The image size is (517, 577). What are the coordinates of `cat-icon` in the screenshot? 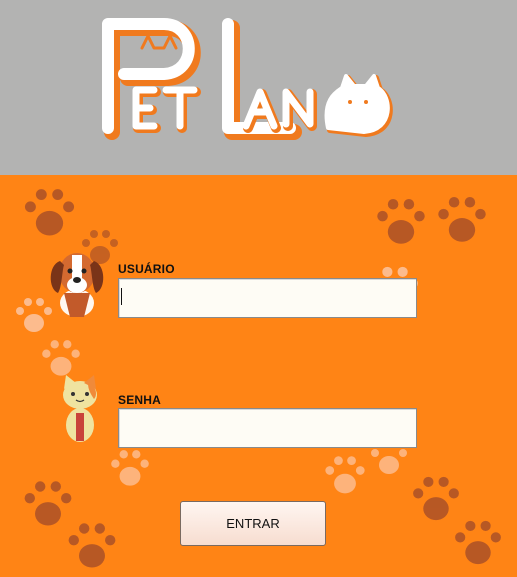 It's located at (80, 408).